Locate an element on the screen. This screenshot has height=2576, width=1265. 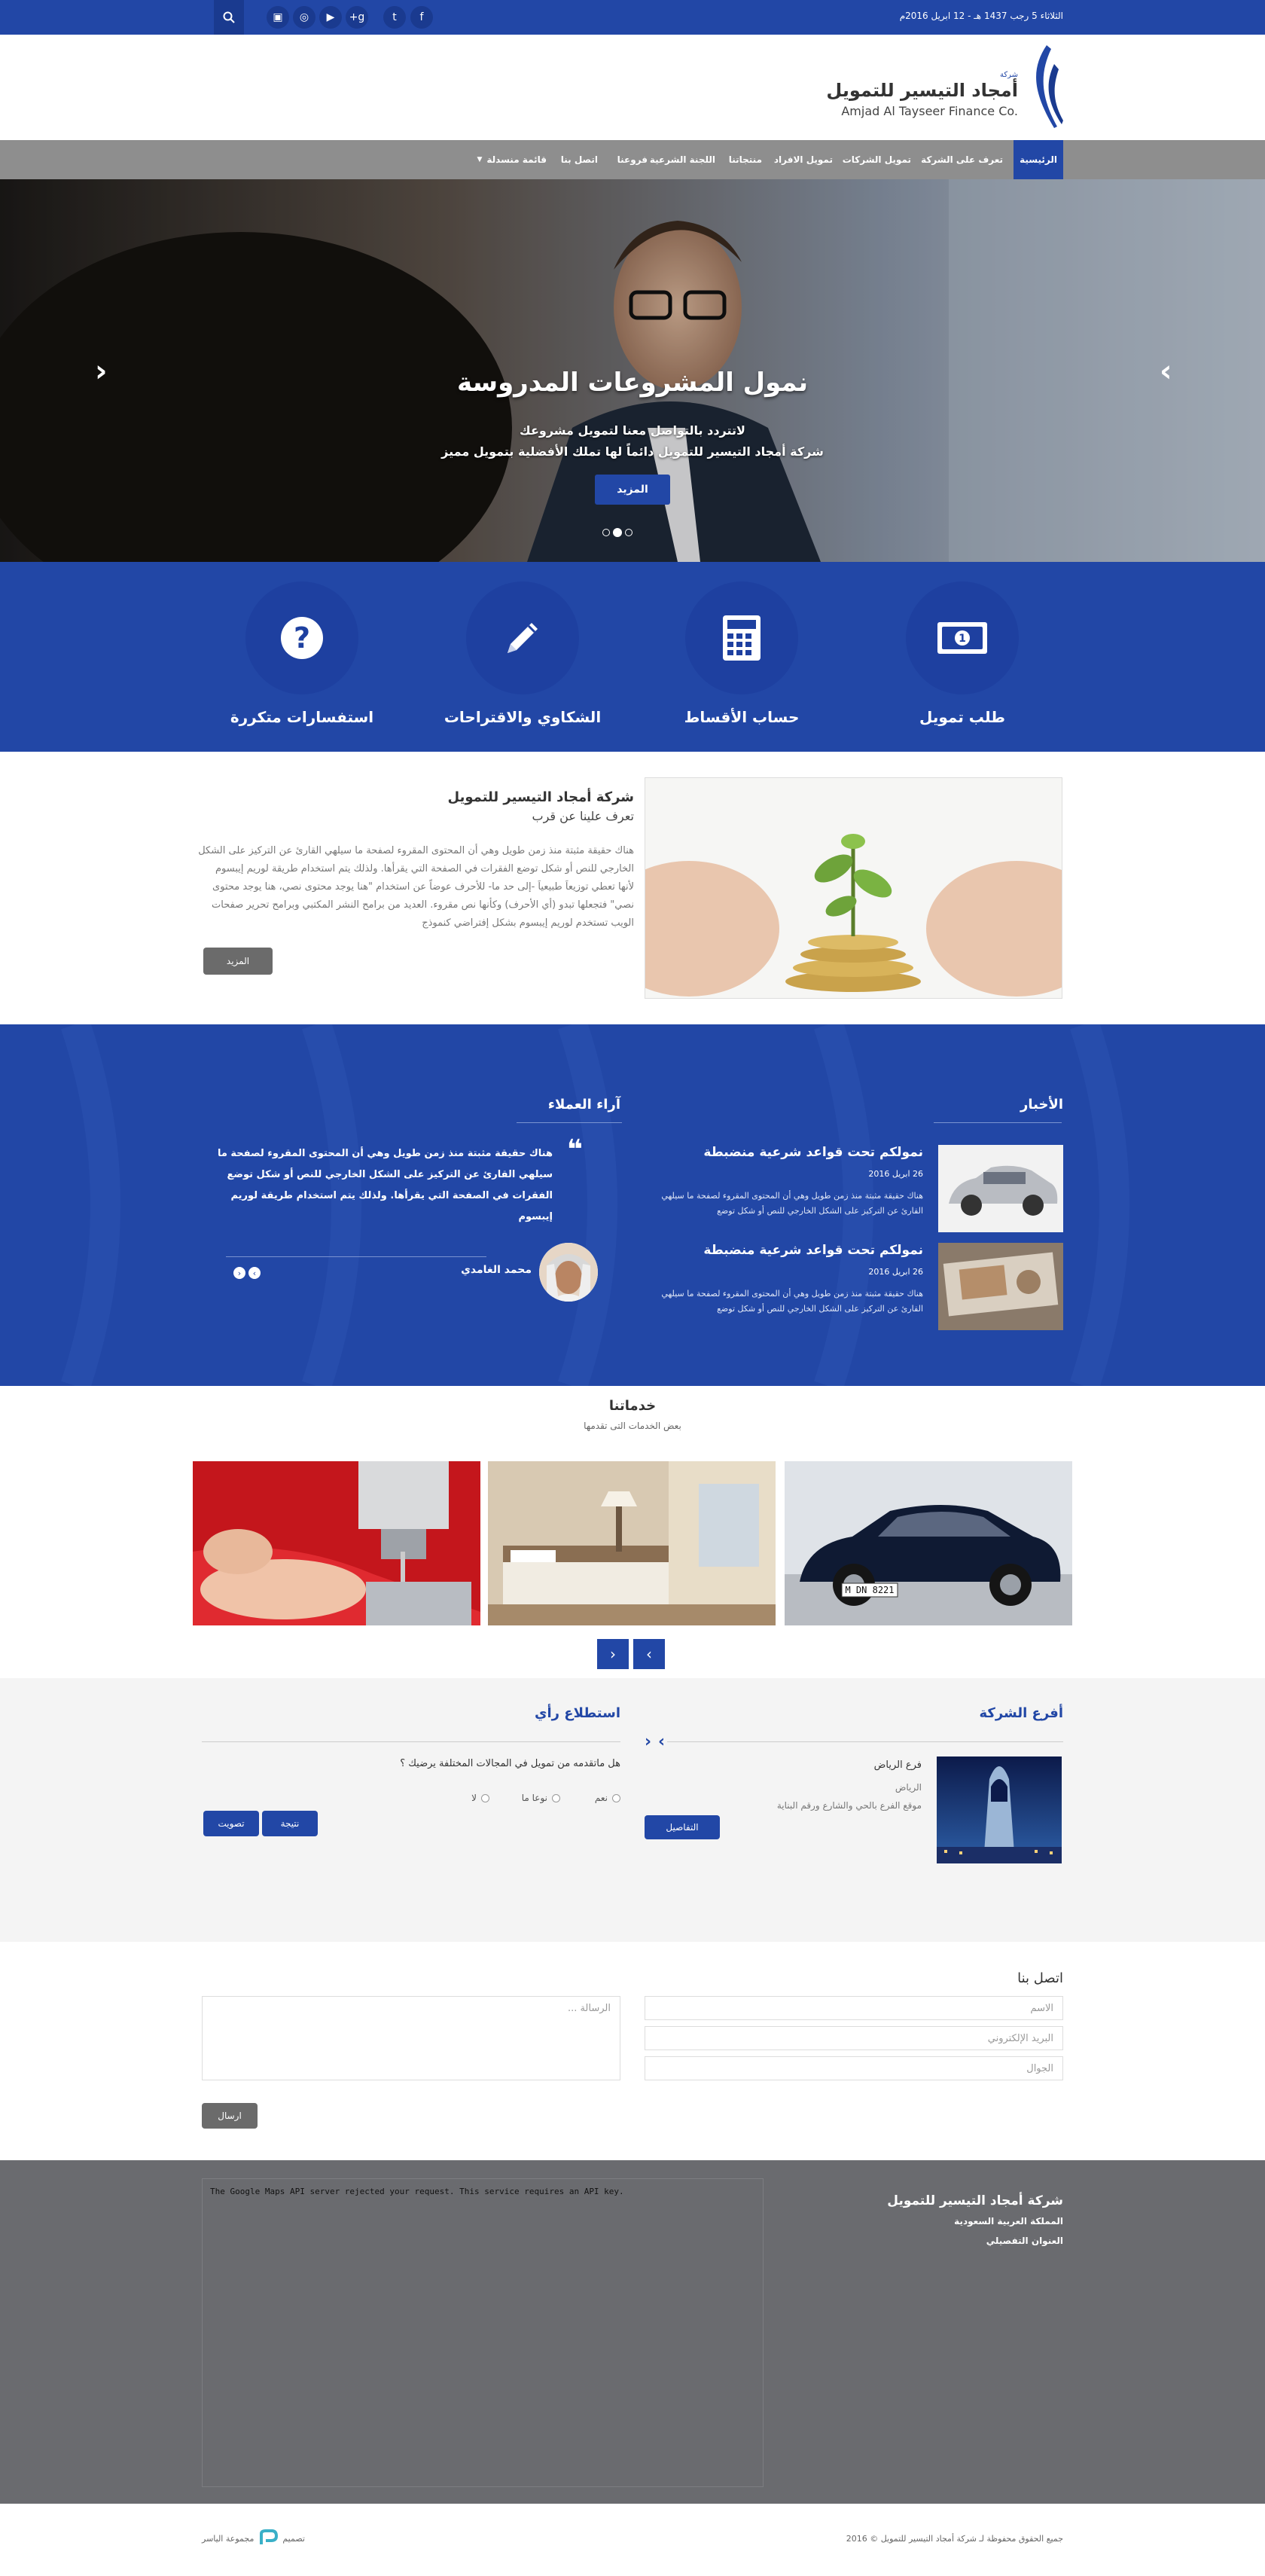
nav-branches: فروعنا is located at coordinates (633, 159).